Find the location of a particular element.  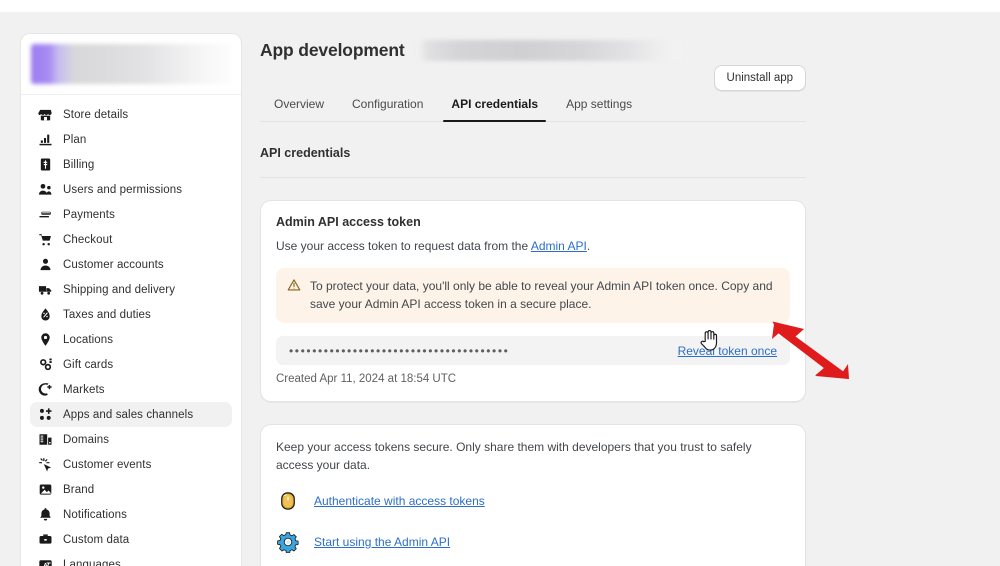

sidebar-item-label: Apps and sales channels is located at coordinates (128, 414).